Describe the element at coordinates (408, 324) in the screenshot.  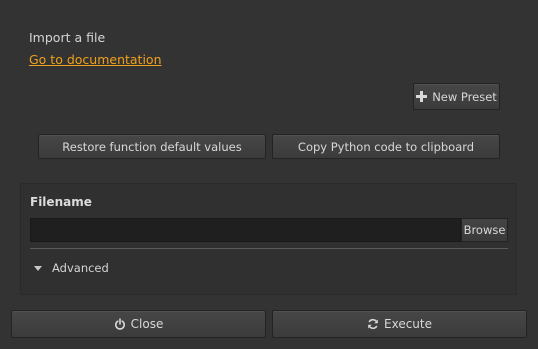
I see `execute-label: Execute` at that location.